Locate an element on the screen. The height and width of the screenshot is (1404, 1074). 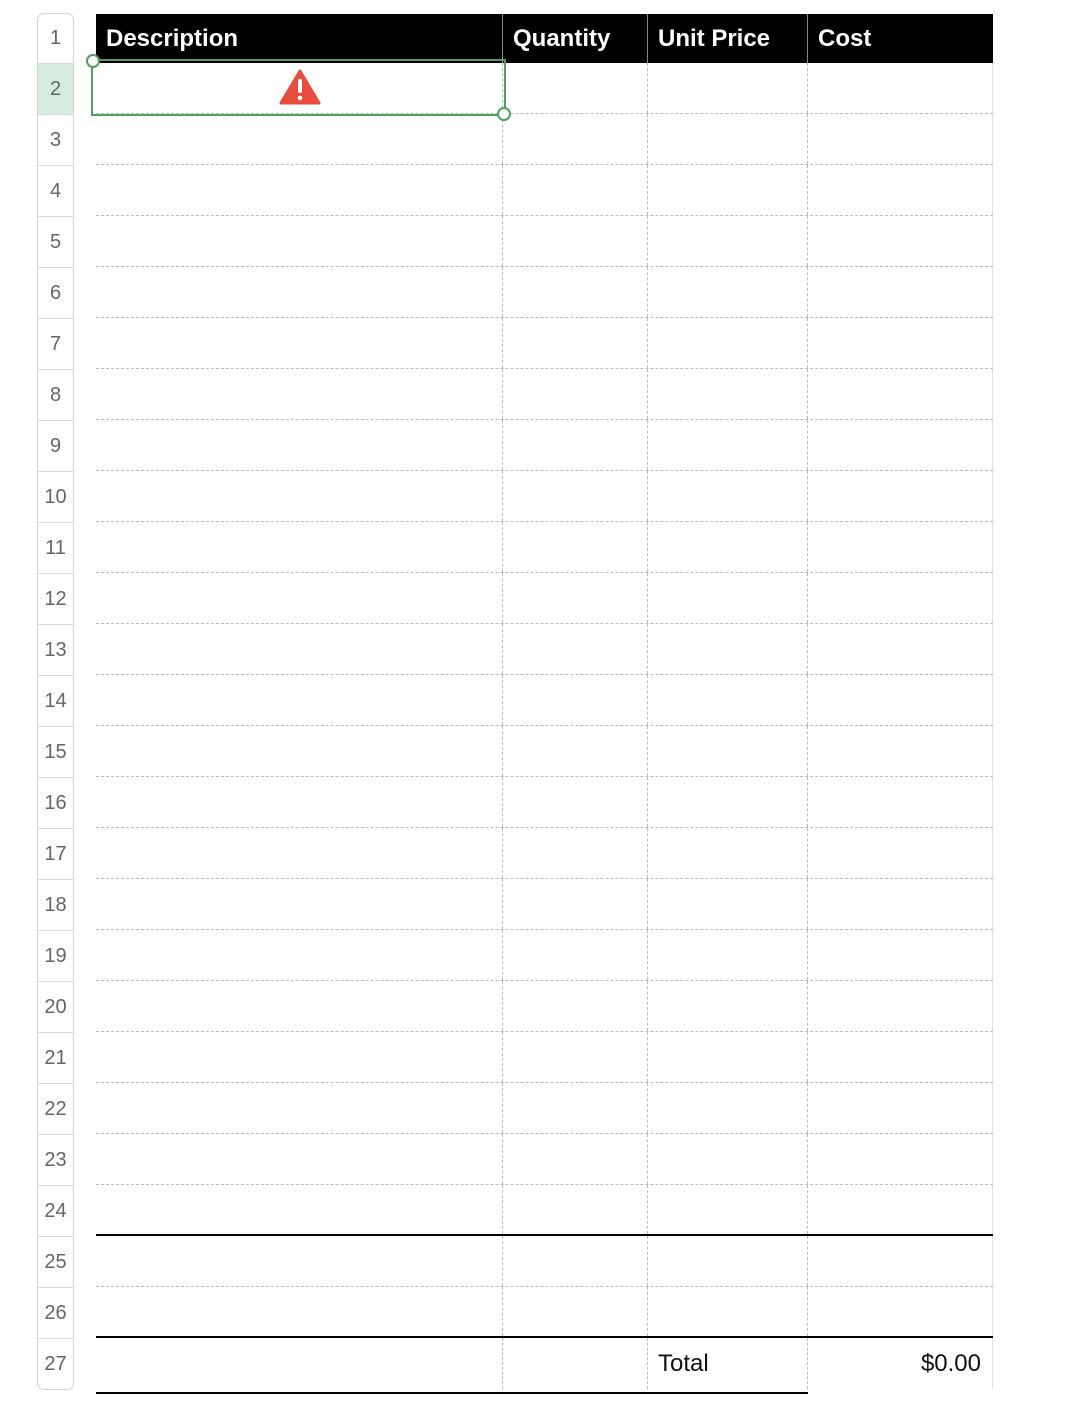
row-header: 8 is located at coordinates (55, 395).